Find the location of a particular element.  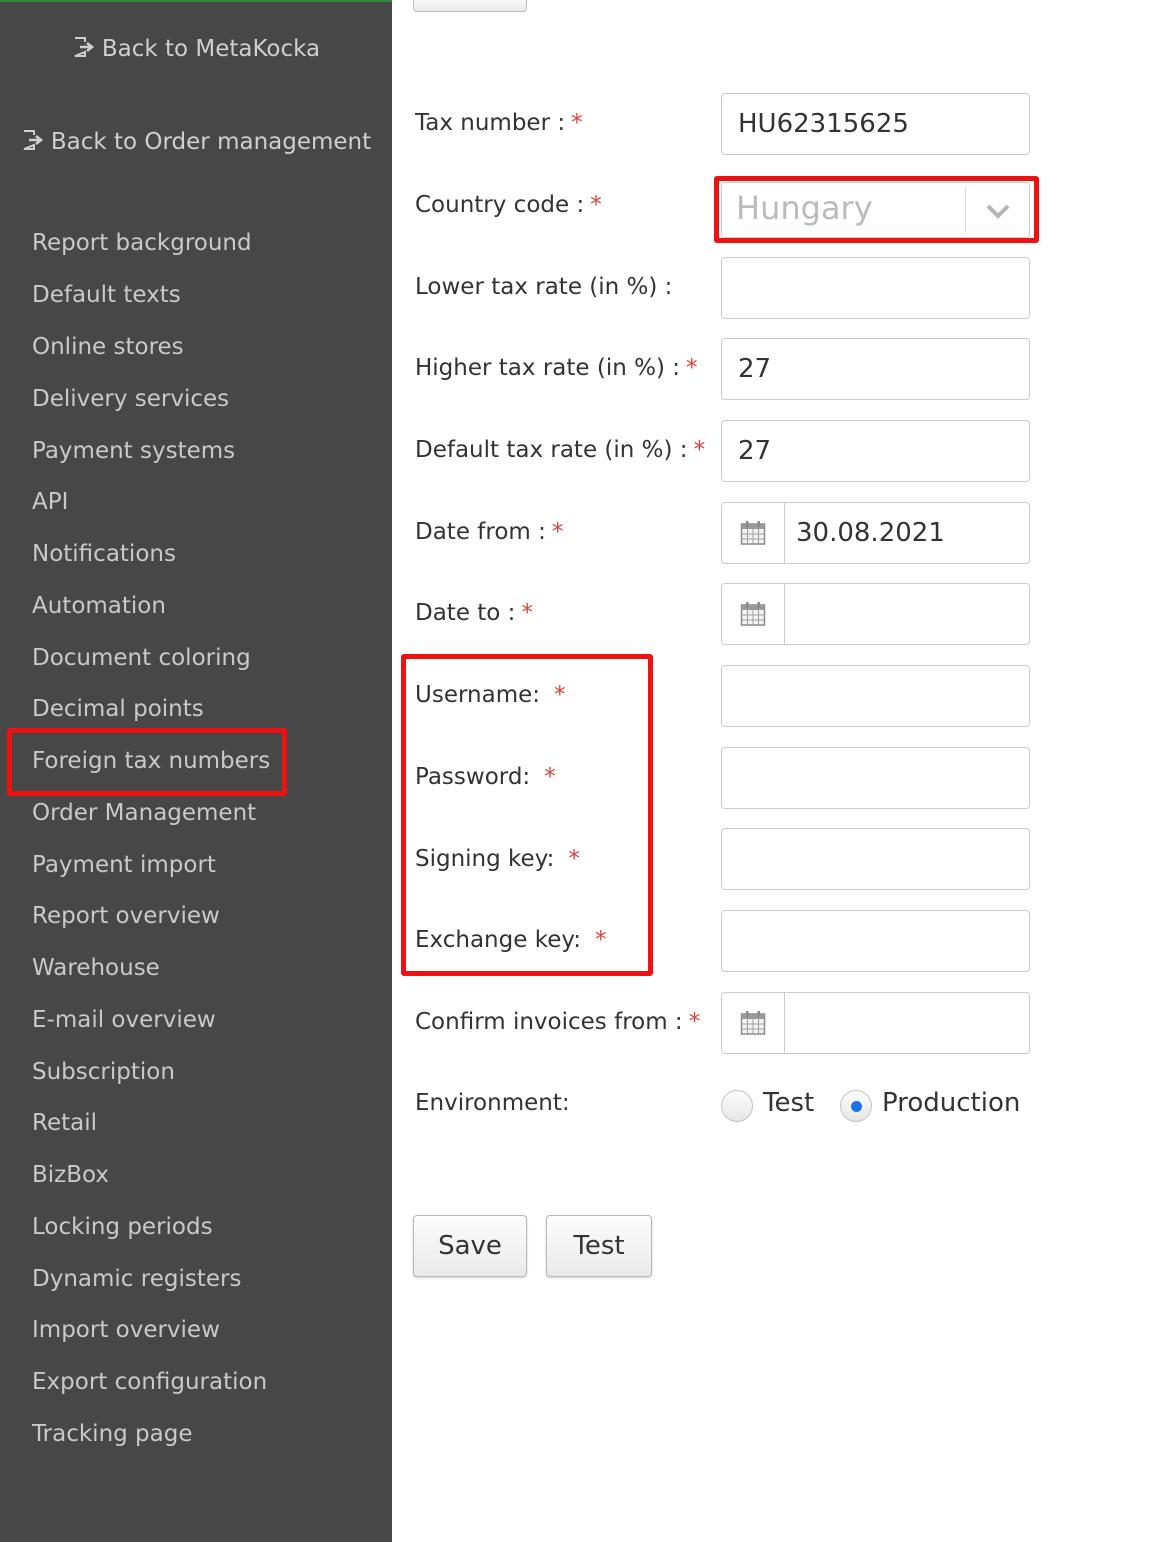

sidebar-item-foreign-tax-numbers: Foreign tax numbers is located at coordinates (151, 761).